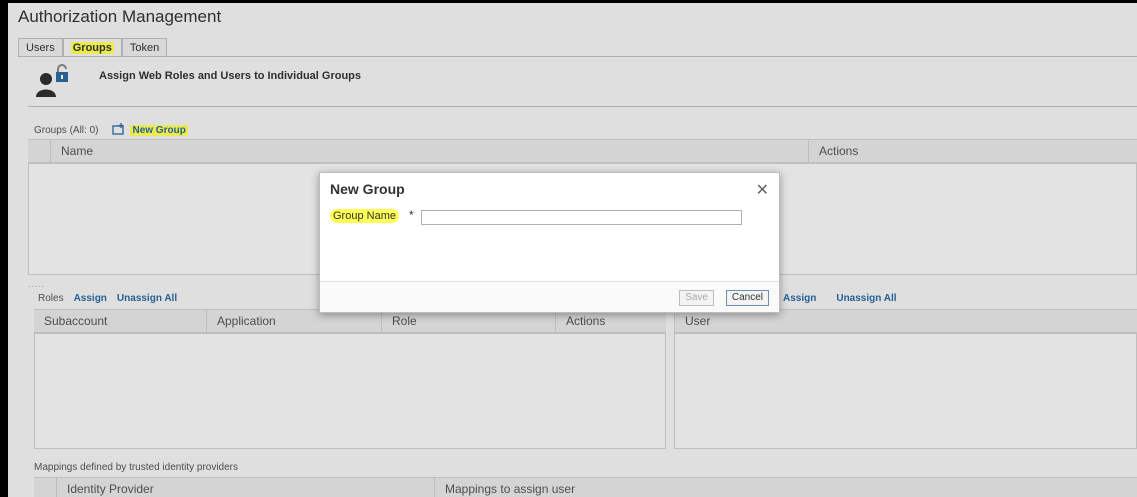  I want to click on dialog-title: New Group, so click(367, 189).